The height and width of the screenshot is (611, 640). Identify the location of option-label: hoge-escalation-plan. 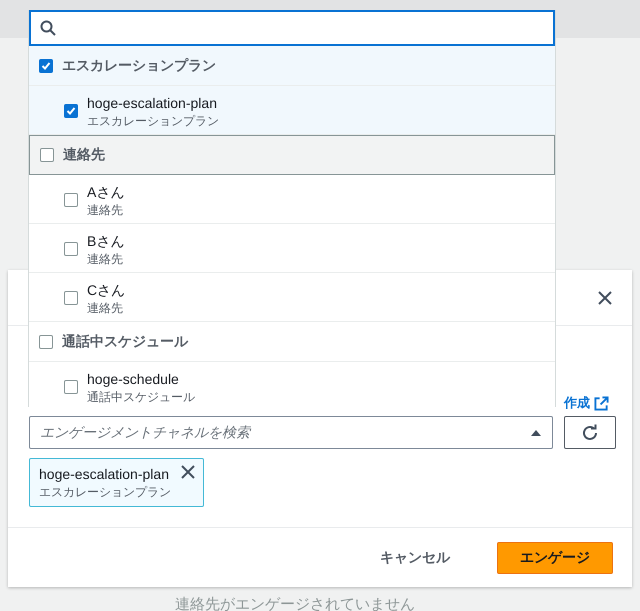
(152, 103).